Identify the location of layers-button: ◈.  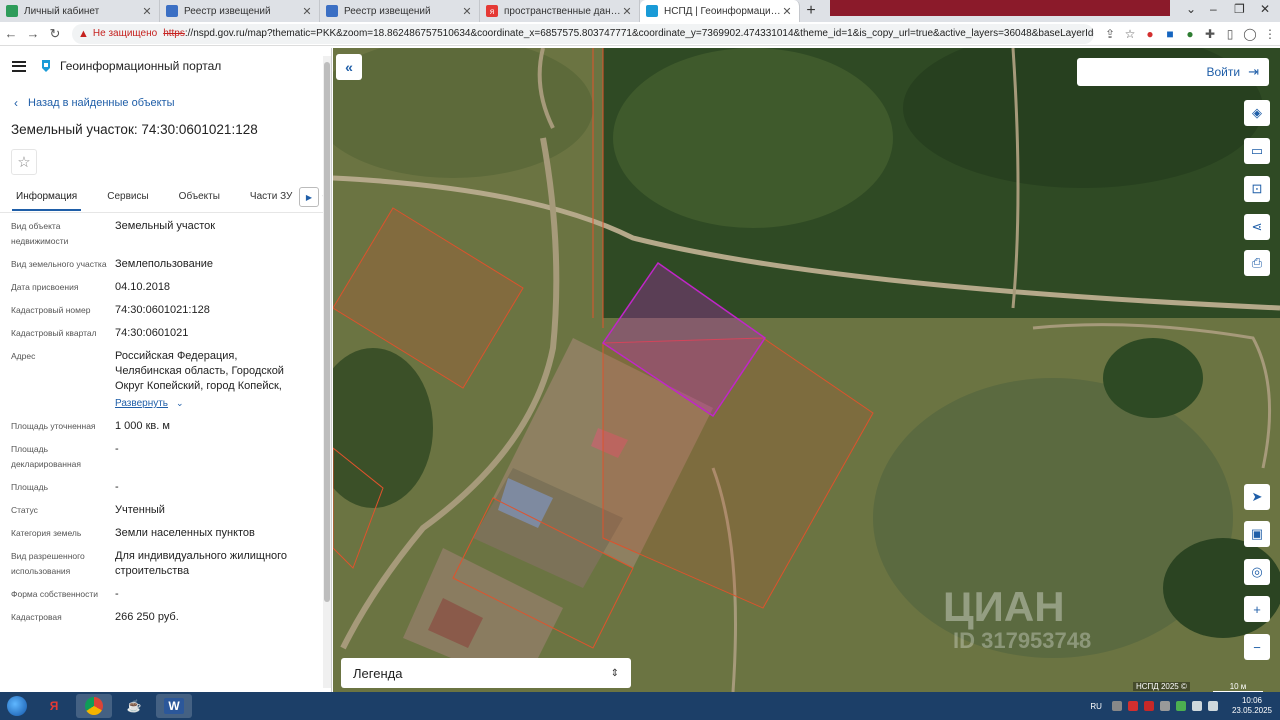
(1257, 113).